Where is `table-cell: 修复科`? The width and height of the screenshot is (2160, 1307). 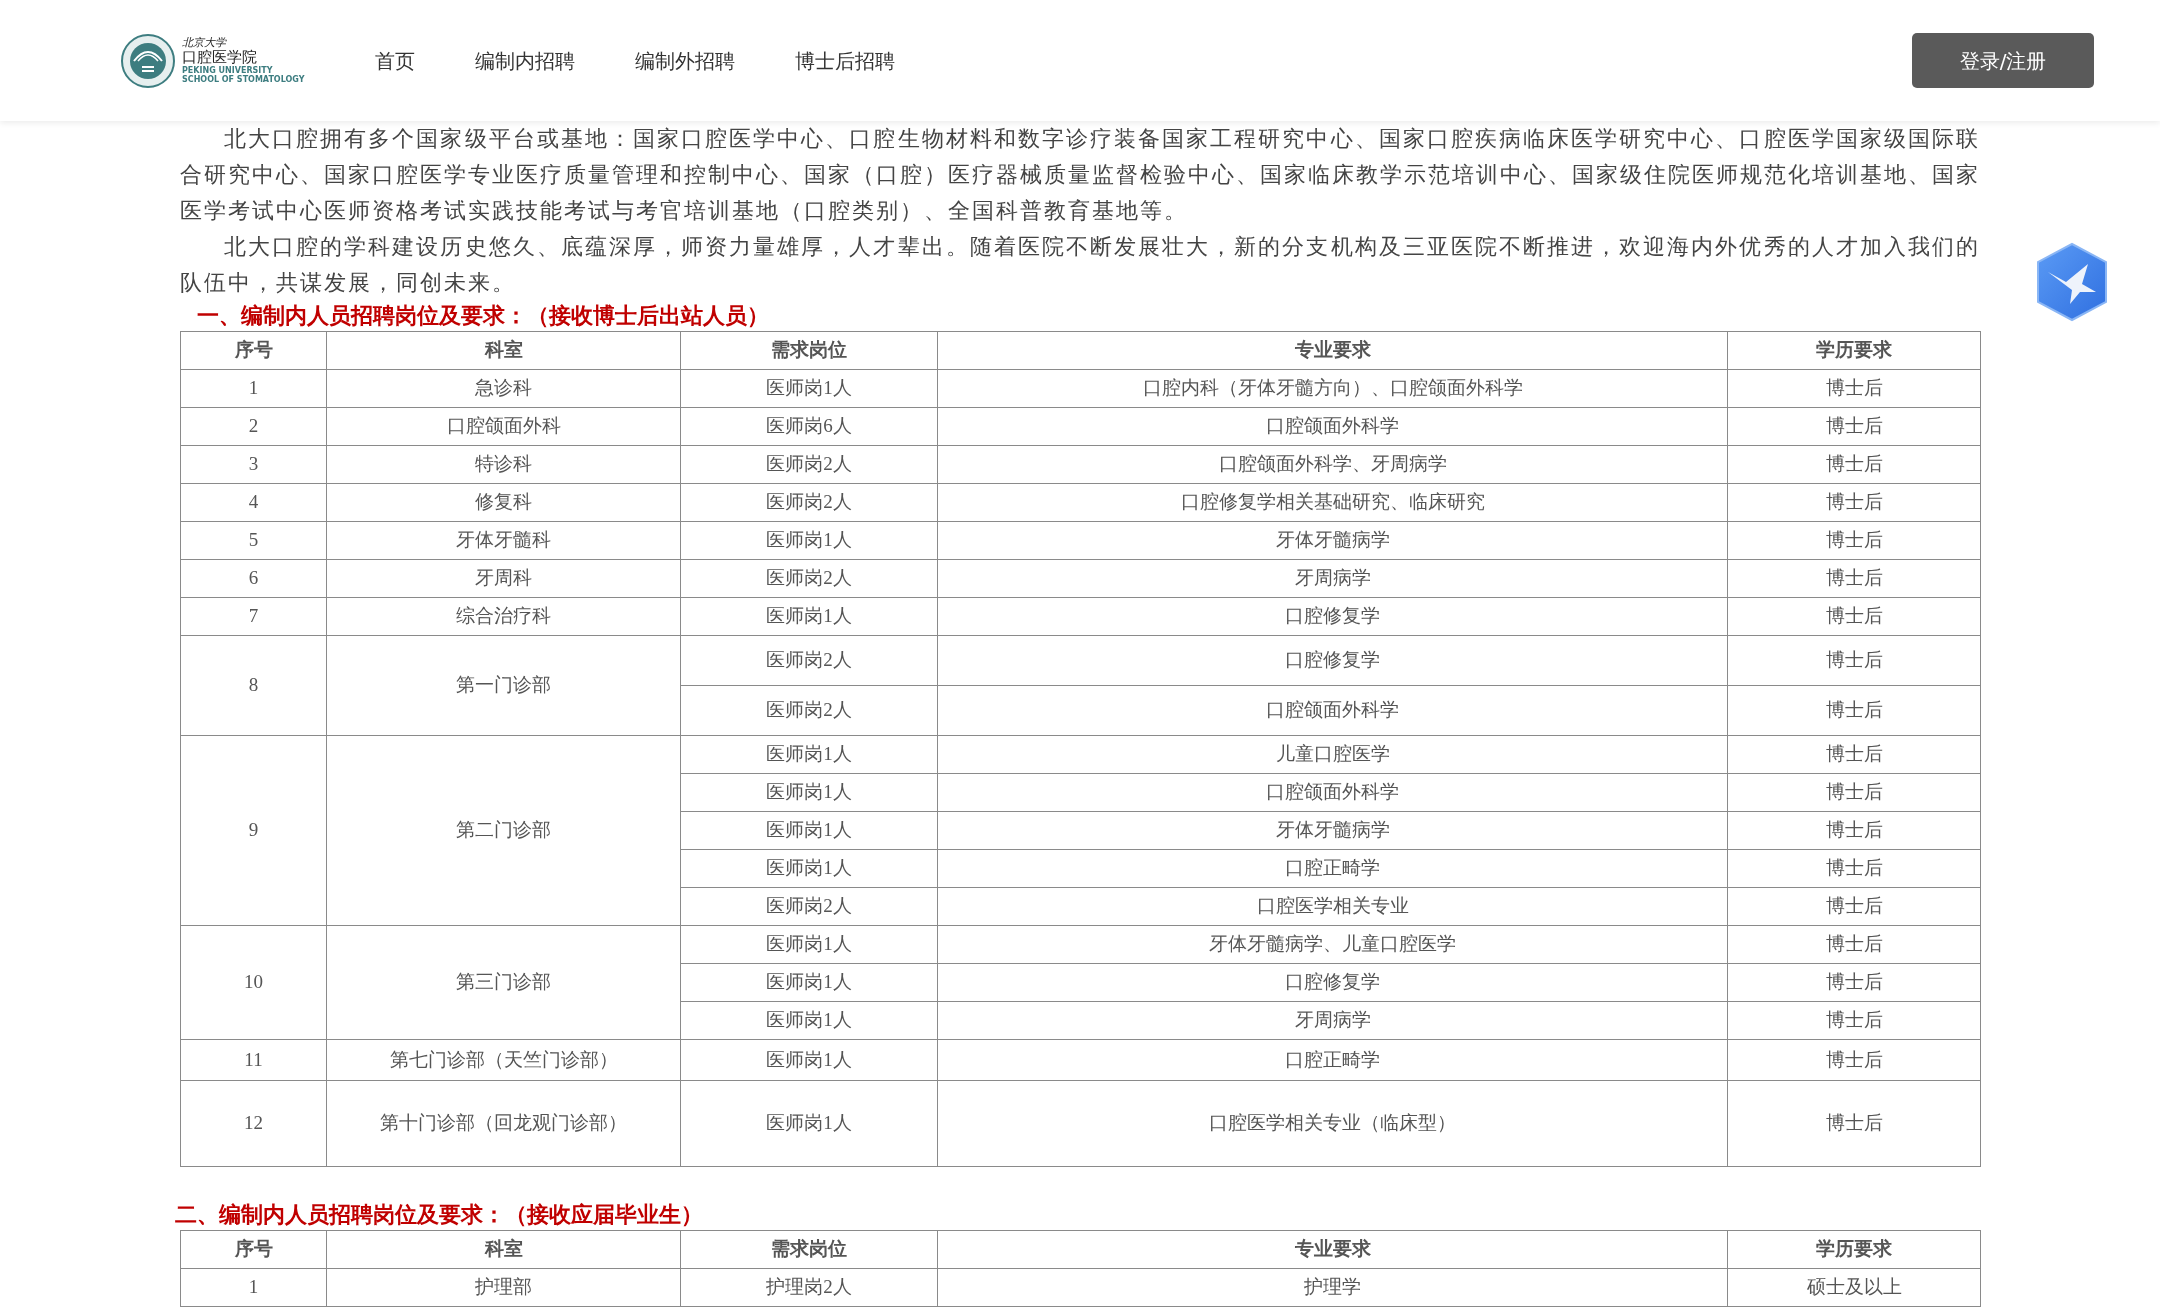 table-cell: 修复科 is located at coordinates (503, 502).